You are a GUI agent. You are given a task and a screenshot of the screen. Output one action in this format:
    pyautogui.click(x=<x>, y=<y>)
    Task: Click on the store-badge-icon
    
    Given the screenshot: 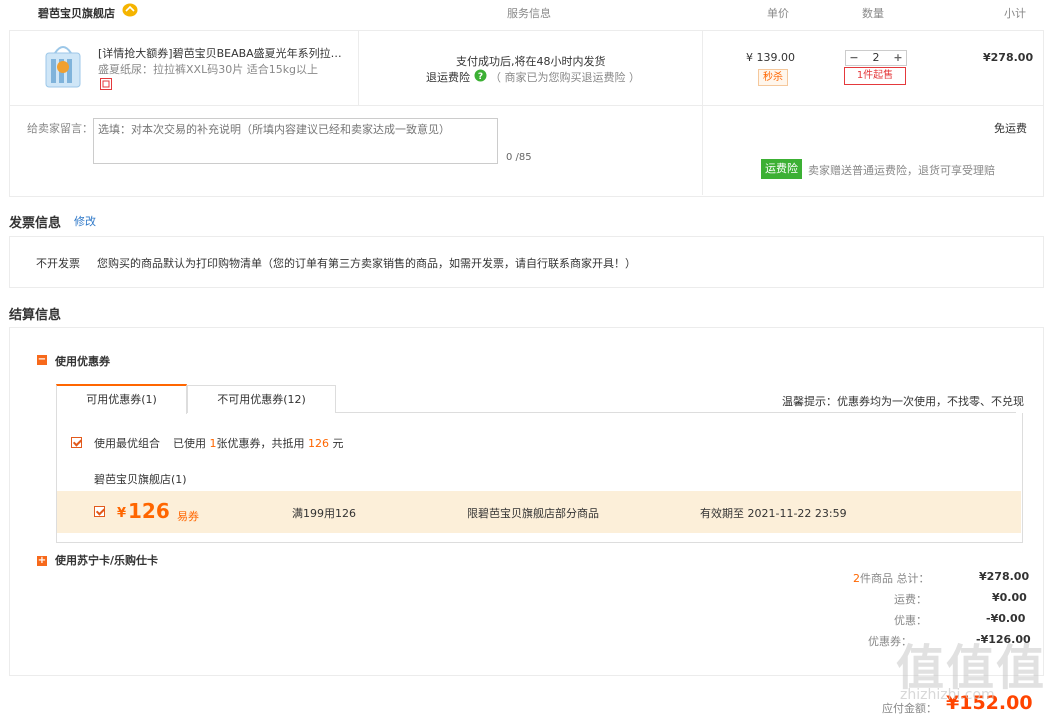 What is the action you would take?
    pyautogui.click(x=130, y=10)
    